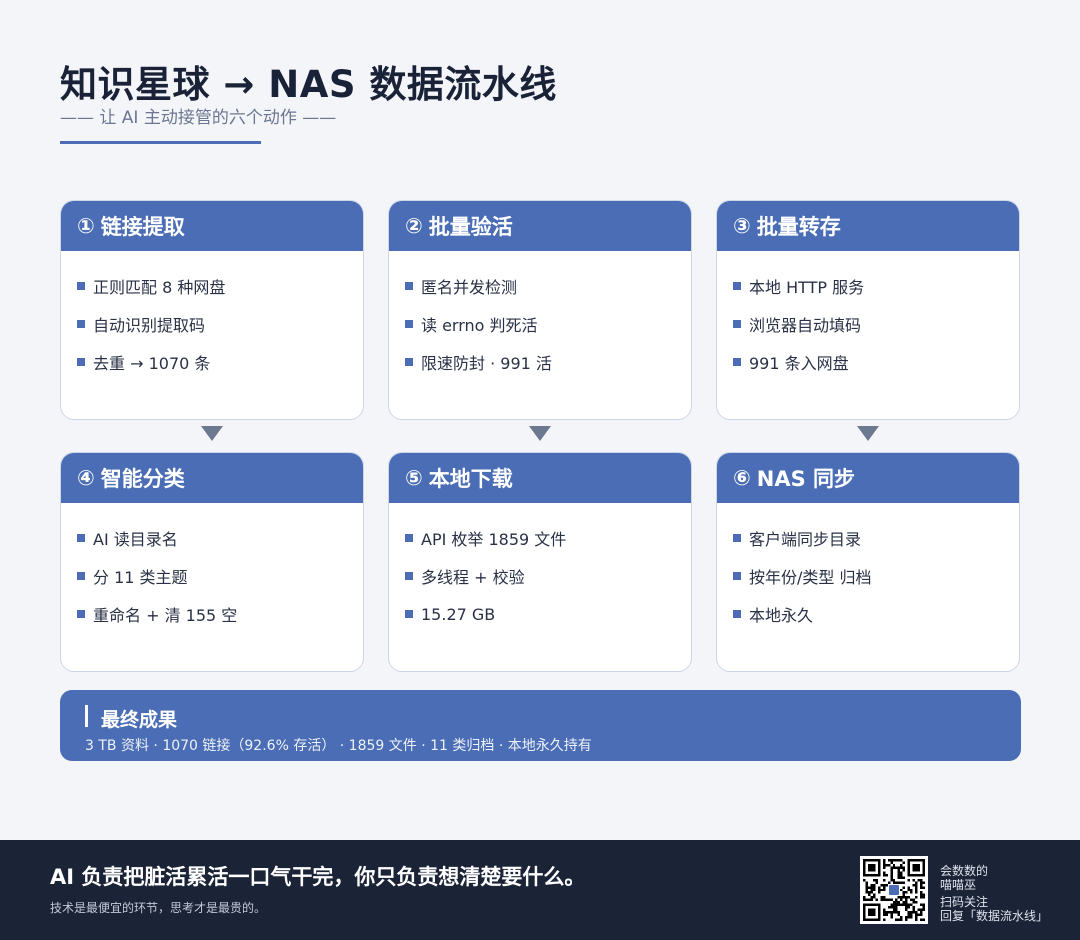 This screenshot has width=1080, height=940. Describe the element at coordinates (876, 614) in the screenshot. I see `list-item: 本地永久` at that location.